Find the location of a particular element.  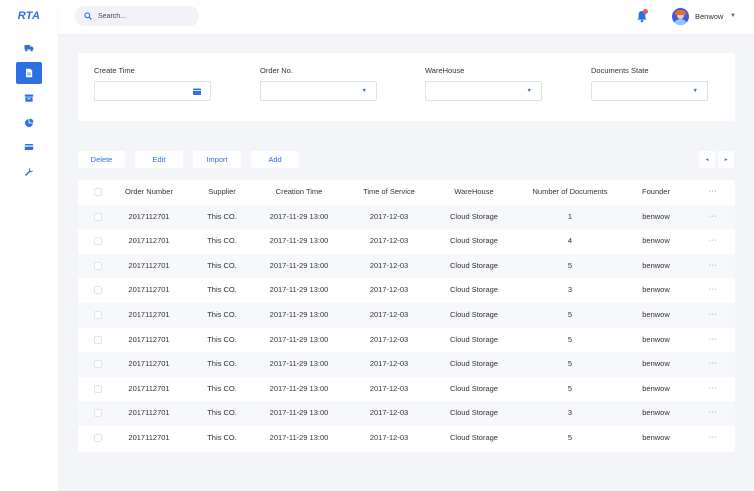

create-time-label: Create Time is located at coordinates (114, 70).